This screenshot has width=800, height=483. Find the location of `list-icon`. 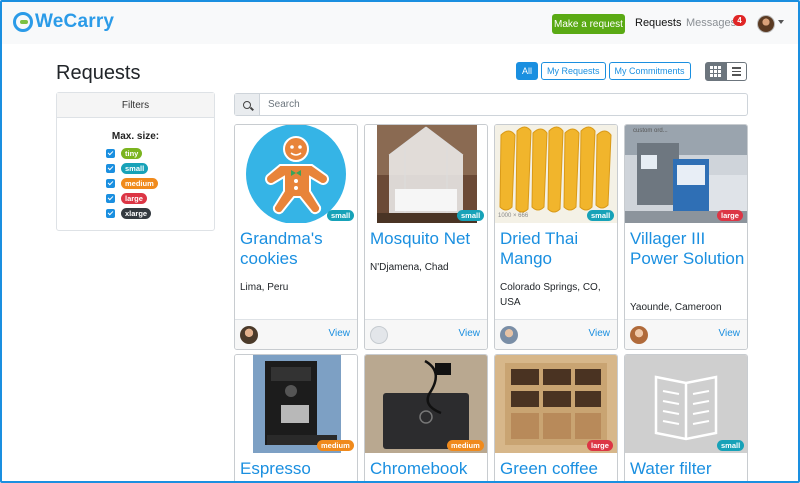

list-icon is located at coordinates (736, 71).